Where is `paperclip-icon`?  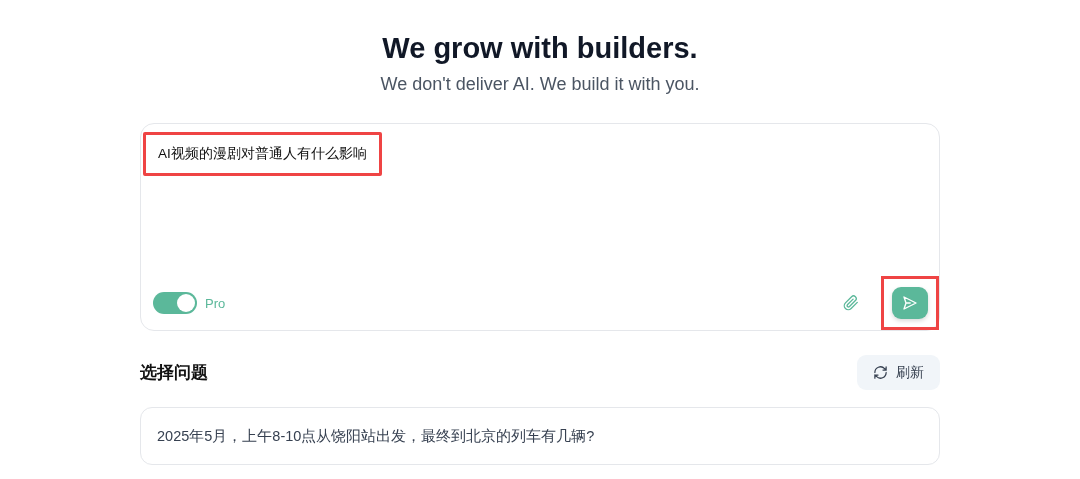 paperclip-icon is located at coordinates (851, 303).